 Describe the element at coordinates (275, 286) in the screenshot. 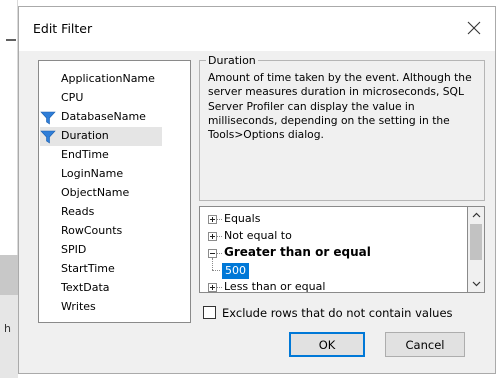

I see `tree-node-label: Less than or equal` at that location.